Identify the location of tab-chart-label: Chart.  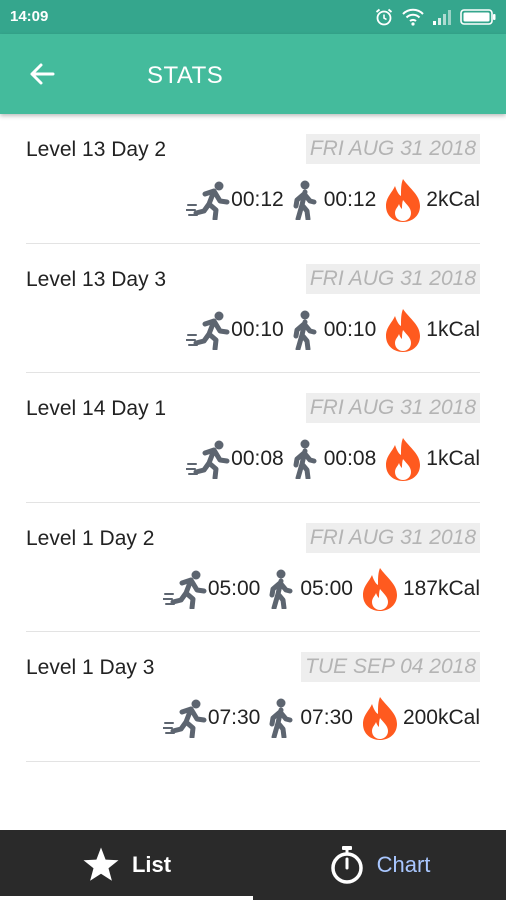
(403, 864).